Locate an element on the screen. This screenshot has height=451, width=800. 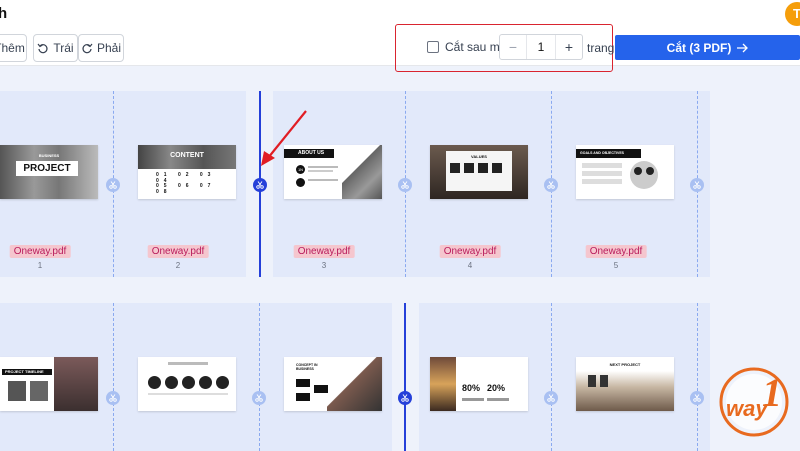
page-card: NEXT PROJECT is located at coordinates (616, 377).